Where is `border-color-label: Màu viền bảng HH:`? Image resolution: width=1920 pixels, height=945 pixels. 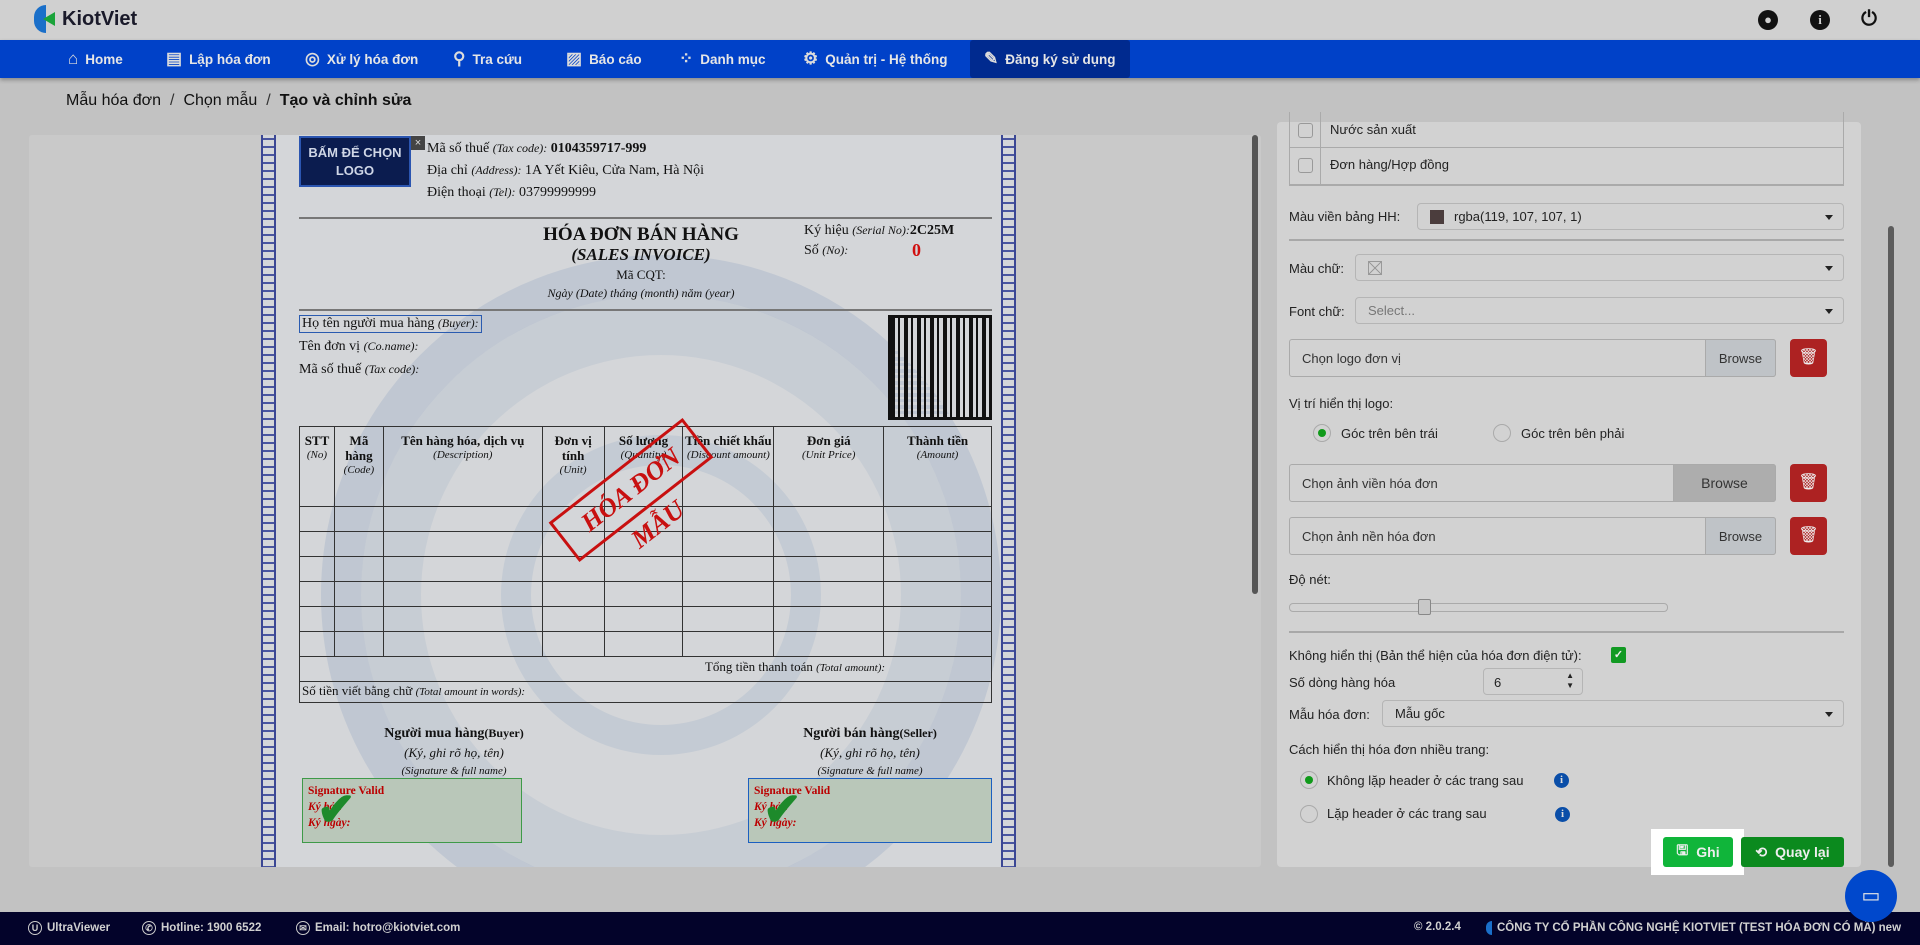
border-color-label: Màu viền bảng HH: is located at coordinates (1345, 216).